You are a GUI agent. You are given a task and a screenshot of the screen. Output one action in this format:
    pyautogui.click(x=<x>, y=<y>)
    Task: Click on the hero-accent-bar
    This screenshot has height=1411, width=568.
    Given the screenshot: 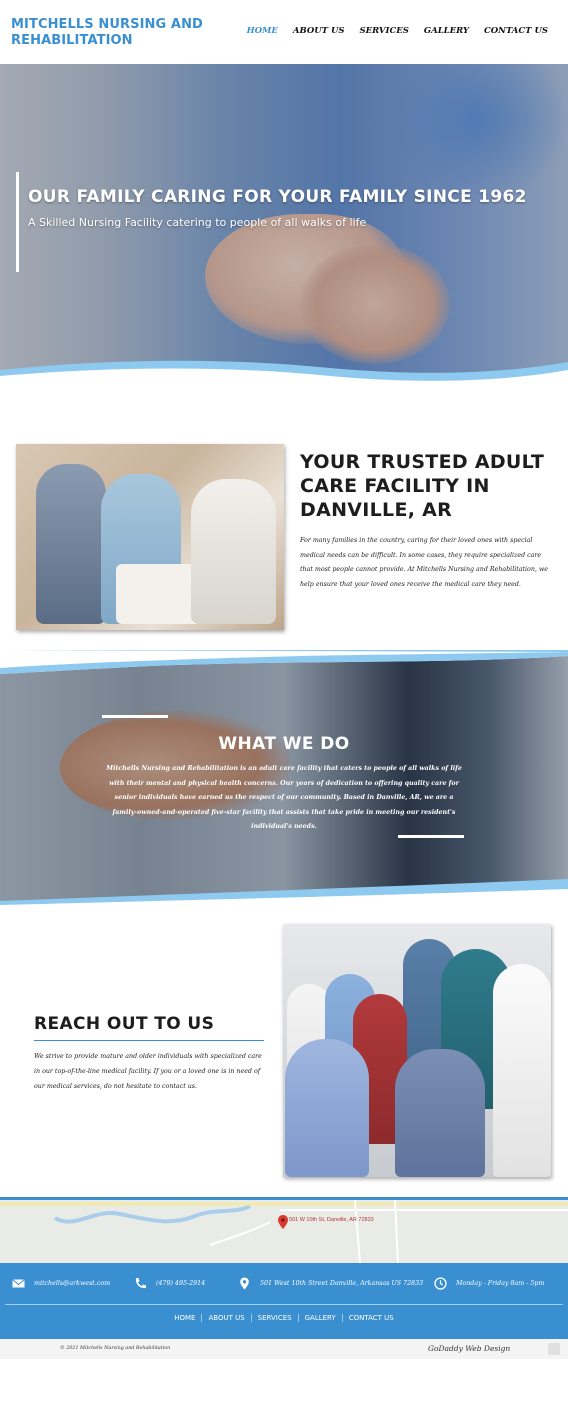 What is the action you would take?
    pyautogui.click(x=17, y=222)
    